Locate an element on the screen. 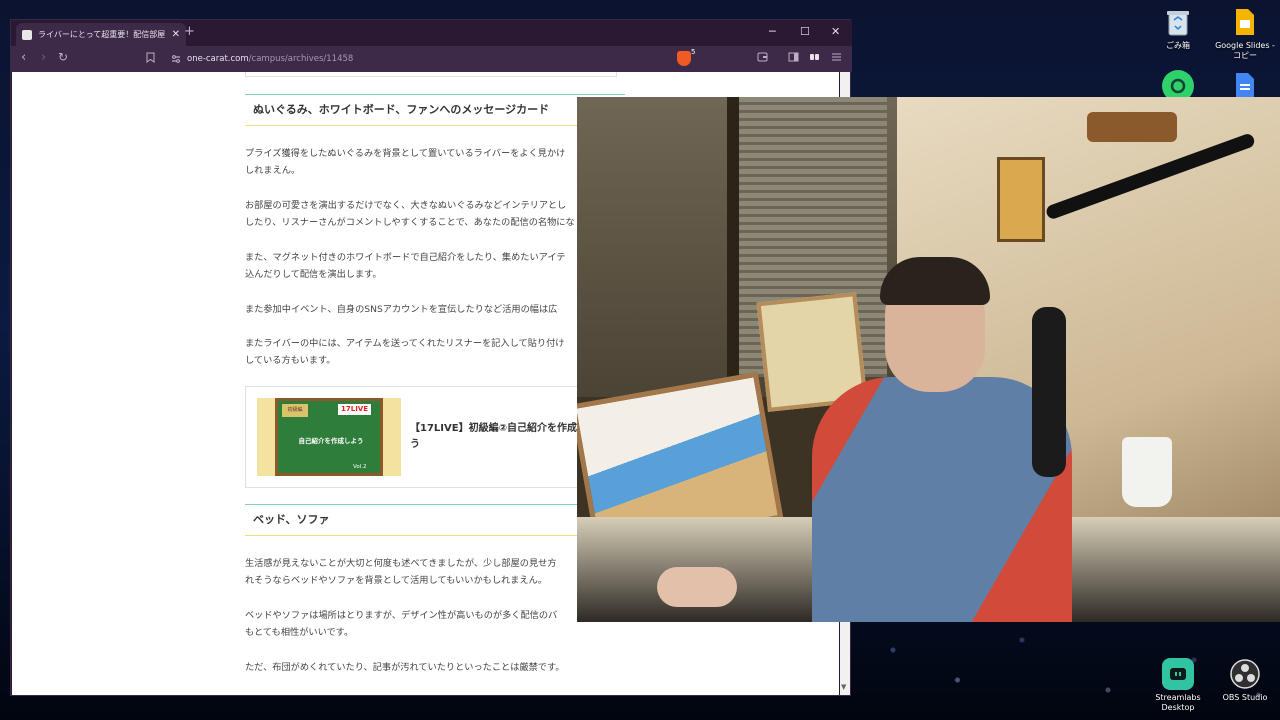 Image resolution: width=1280 pixels, height=720 pixels. paragraph-8: ただ、布団がめくれていたり、記事が汚れていたりといったことは厳禁です。 is located at coordinates (435, 667).